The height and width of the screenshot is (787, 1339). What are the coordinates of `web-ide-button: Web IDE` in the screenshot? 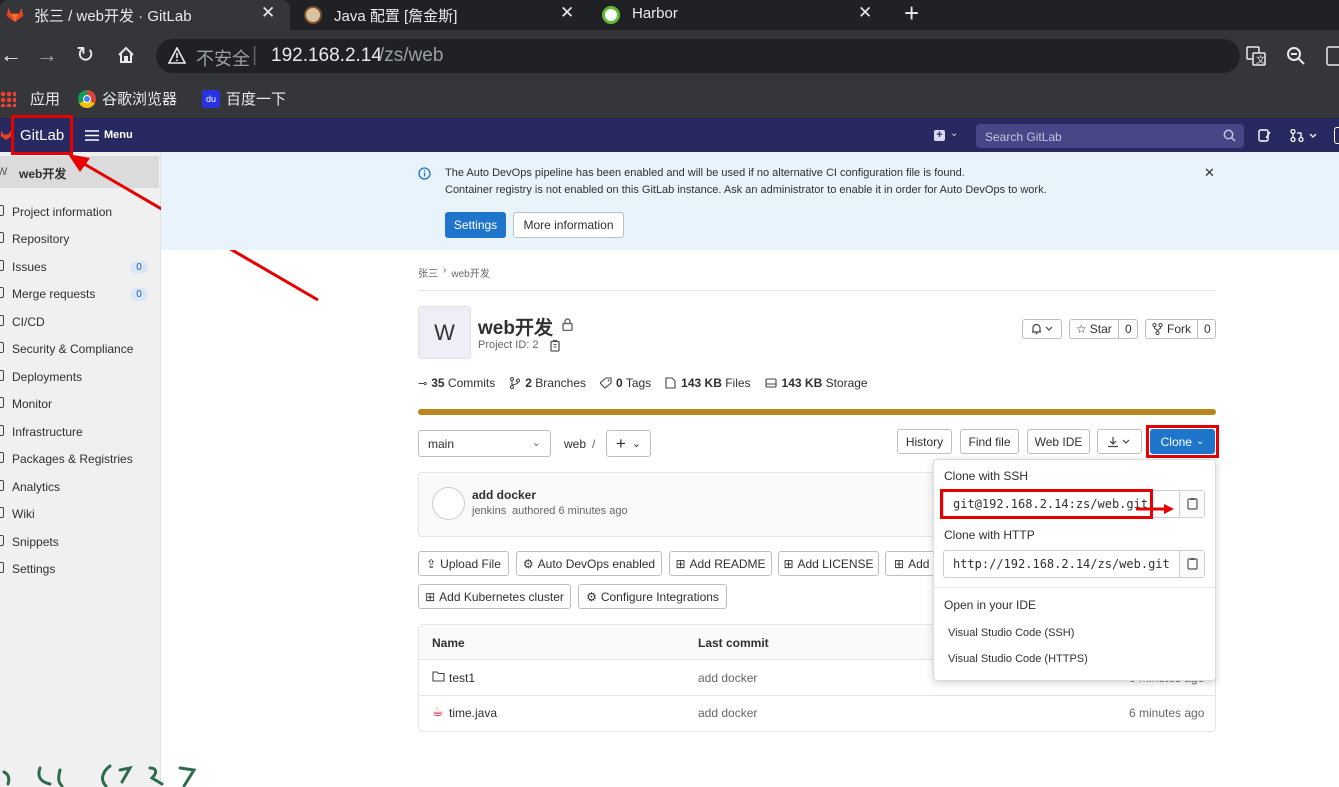 It's located at (1058, 441).